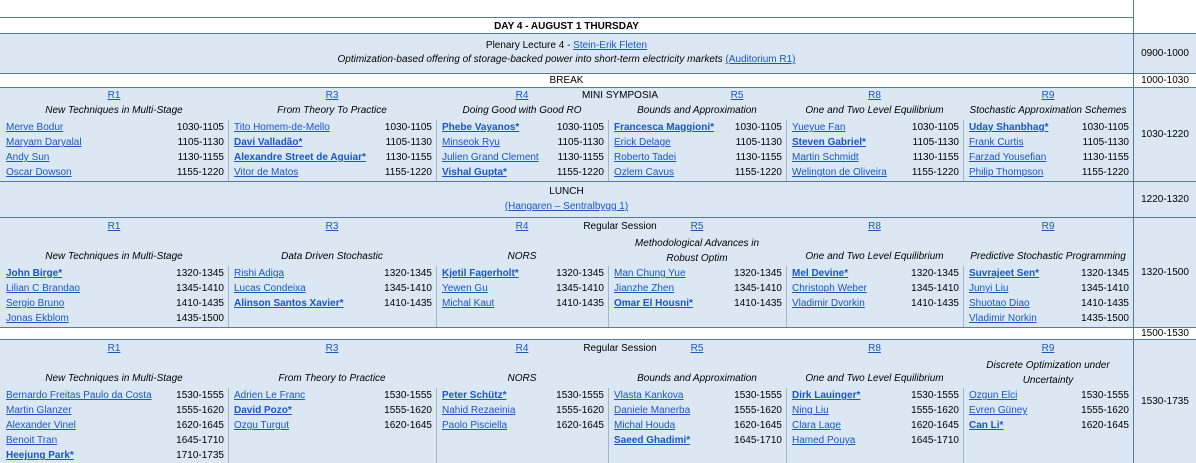 The width and height of the screenshot is (1196, 463). Describe the element at coordinates (474, 172) in the screenshot. I see `speaker-link: Vishal Gupta*` at that location.